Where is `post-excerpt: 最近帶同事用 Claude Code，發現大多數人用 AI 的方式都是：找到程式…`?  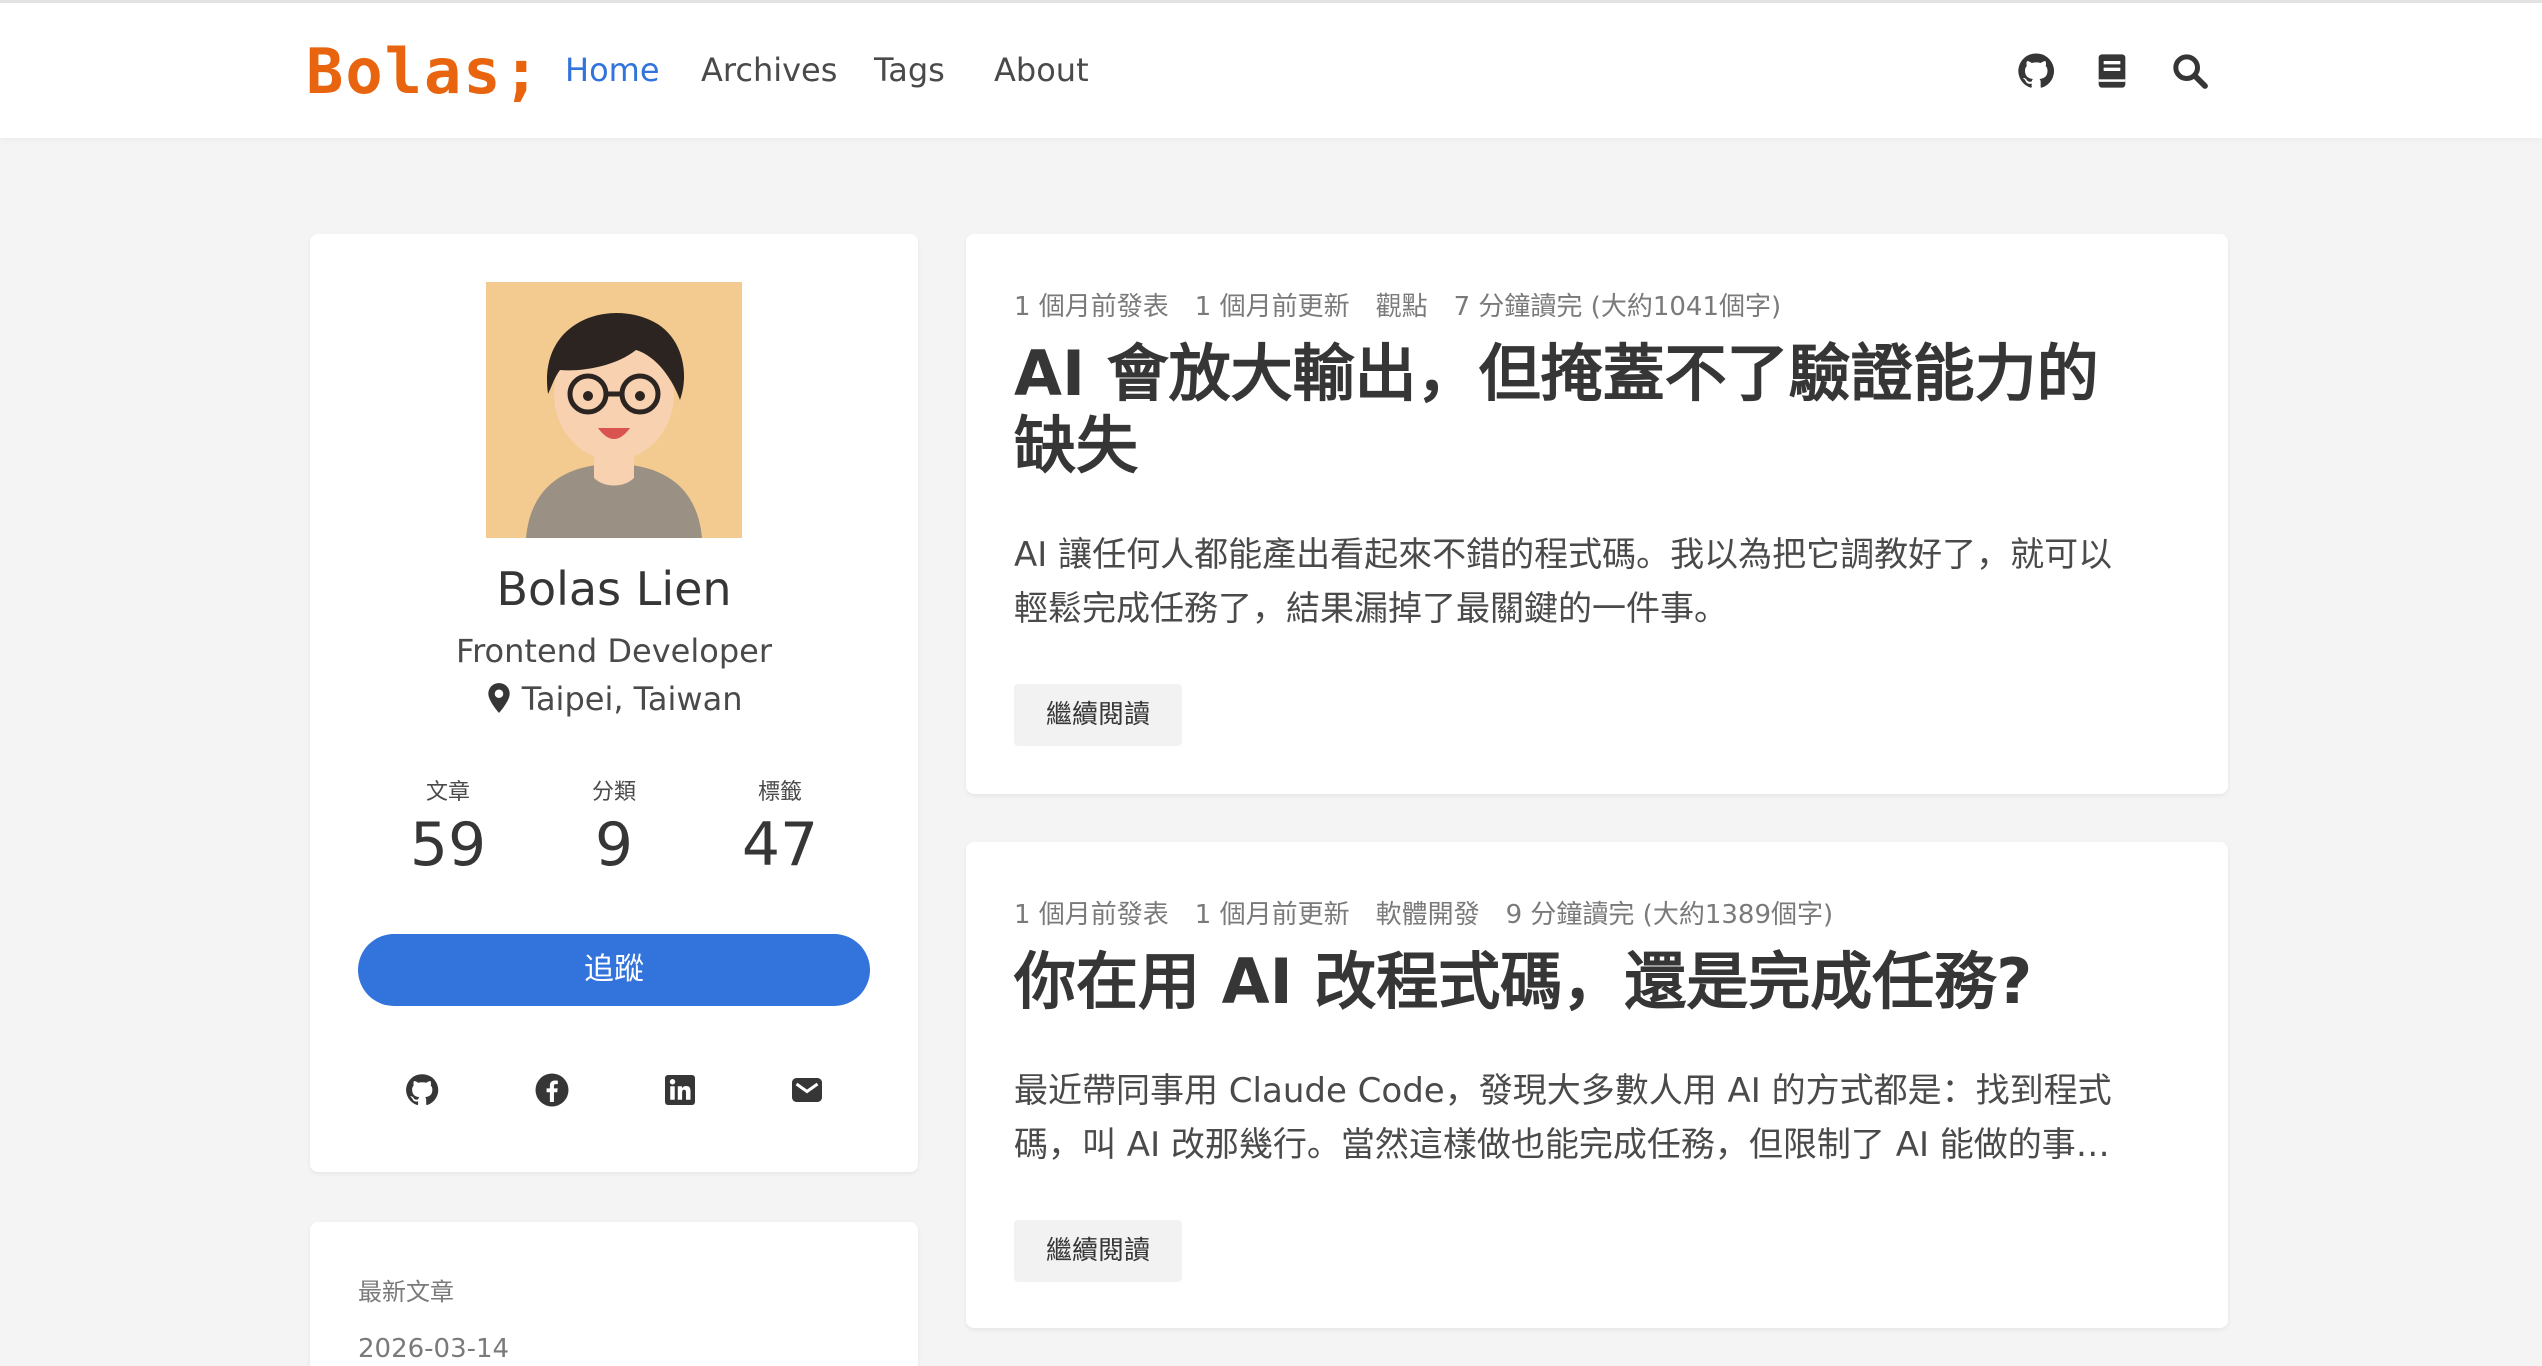 post-excerpt: 最近帶同事用 Claude Code，發現大多數人用 AI 的方式都是：找到程式… is located at coordinates (1589, 1118).